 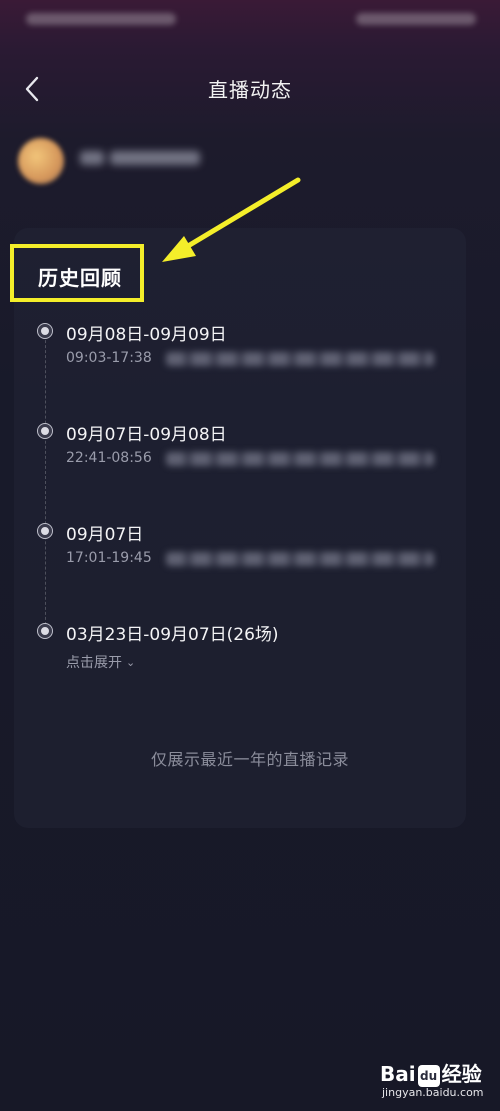 I want to click on timeline-date: 03月23日-09月07日(26场), so click(x=172, y=635).